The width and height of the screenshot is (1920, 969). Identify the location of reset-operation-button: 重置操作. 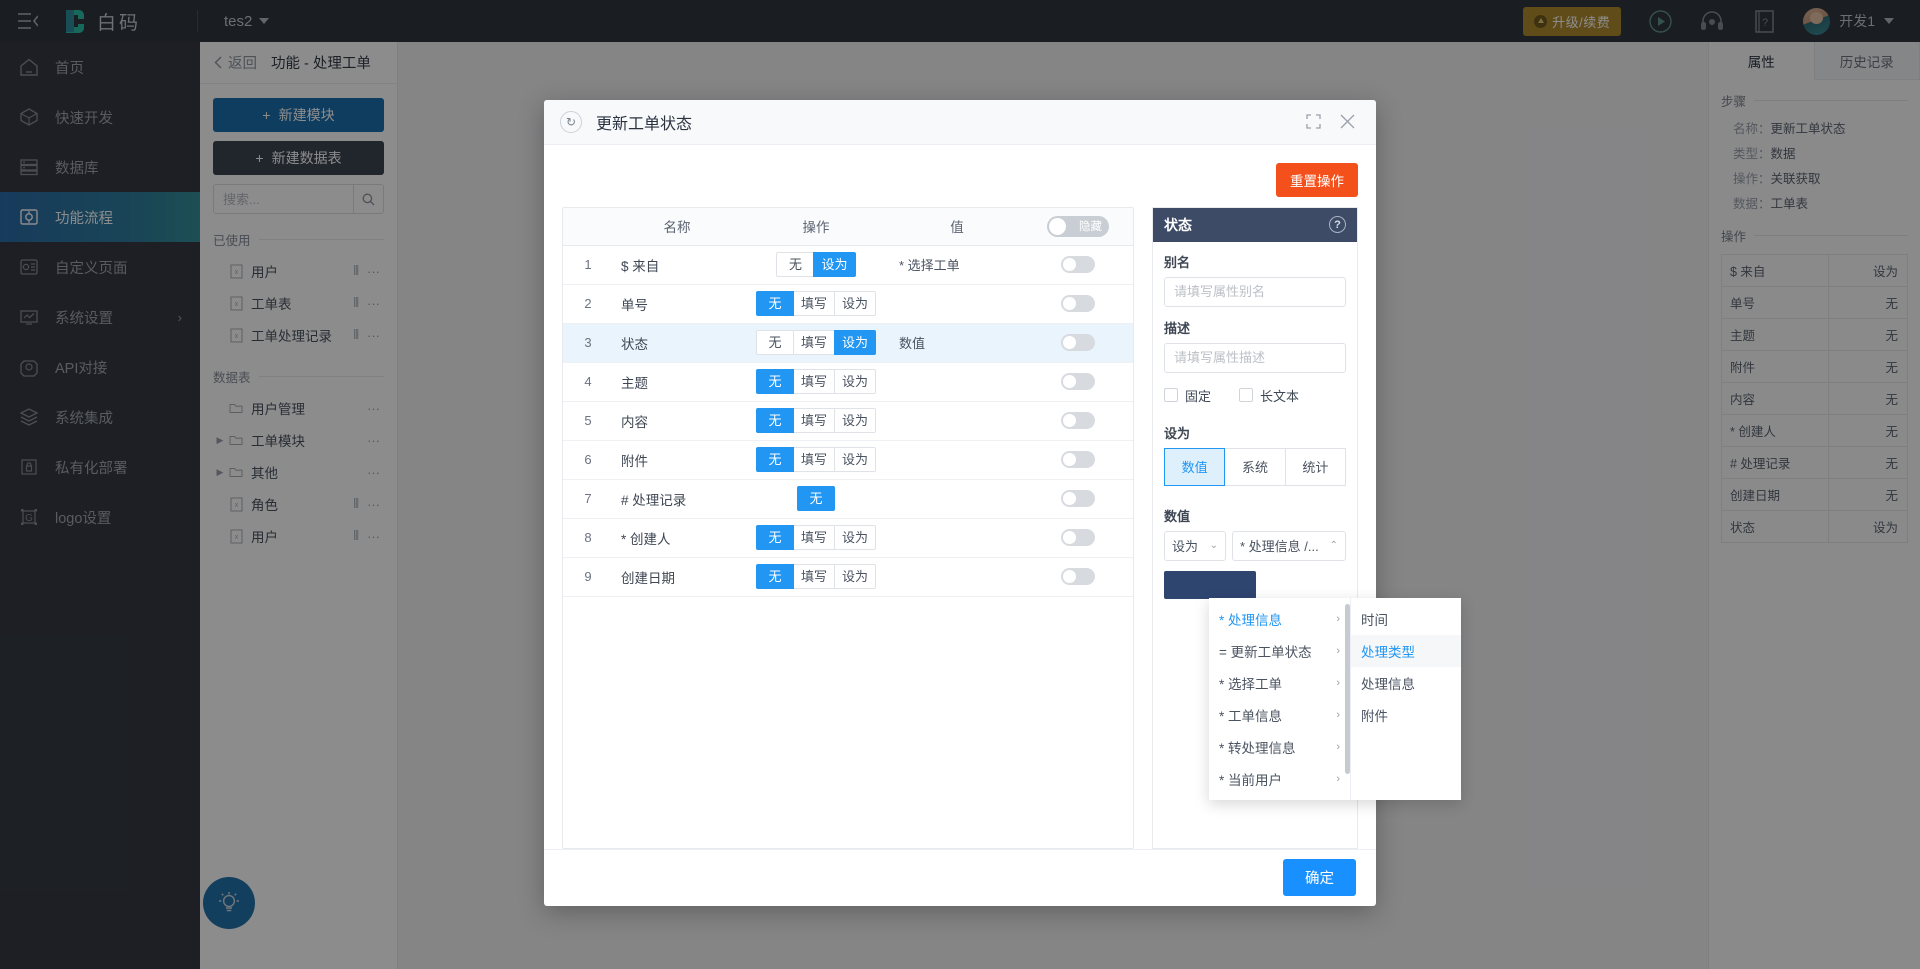
(1317, 179).